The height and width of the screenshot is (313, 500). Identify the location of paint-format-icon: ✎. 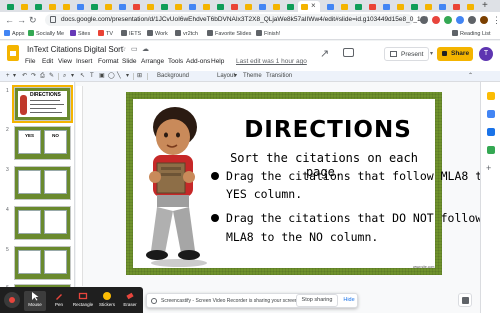
(51, 76).